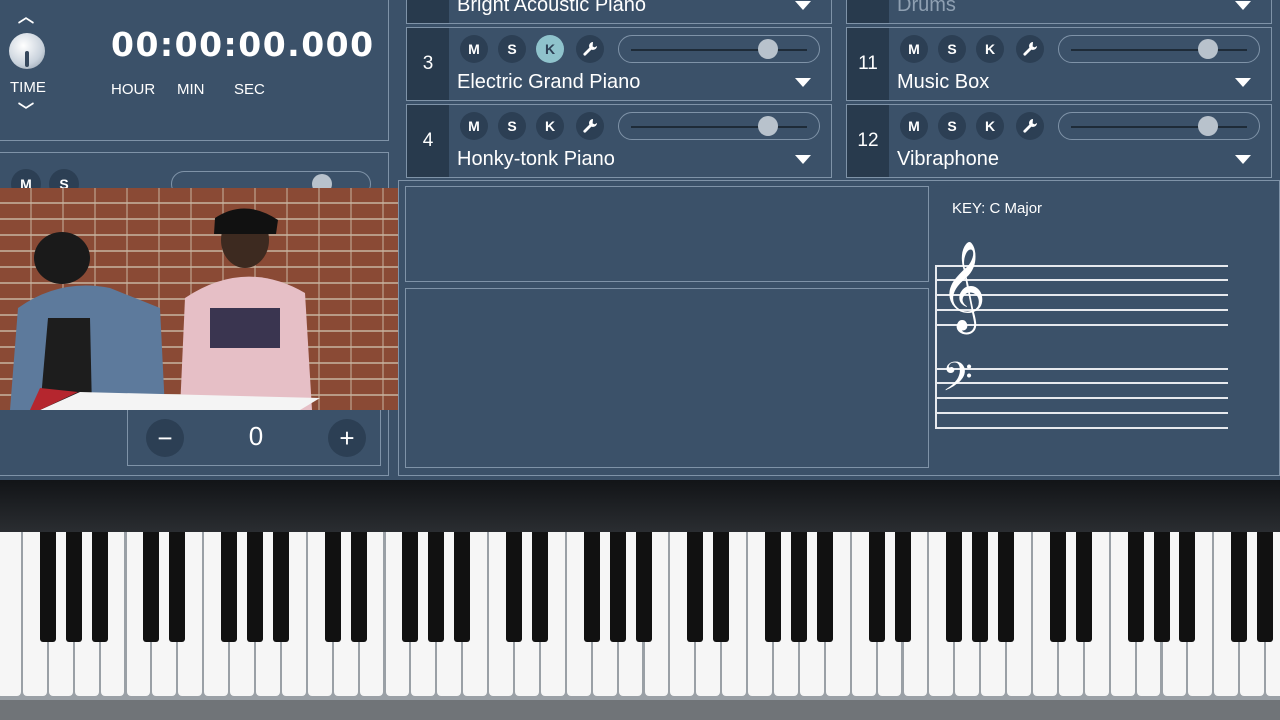  Describe the element at coordinates (26, 108) in the screenshot. I see `time-down-arrow-icon: ﹀` at that location.